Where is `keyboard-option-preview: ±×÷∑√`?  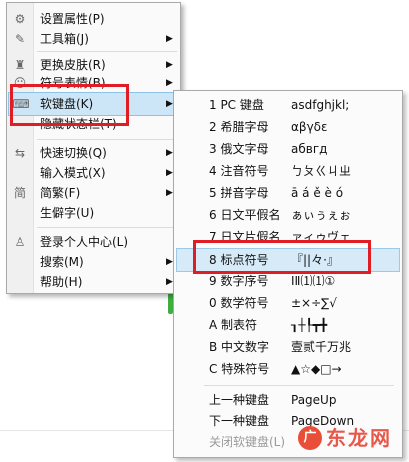 keyboard-option-preview: ±×÷∑√ is located at coordinates (314, 303).